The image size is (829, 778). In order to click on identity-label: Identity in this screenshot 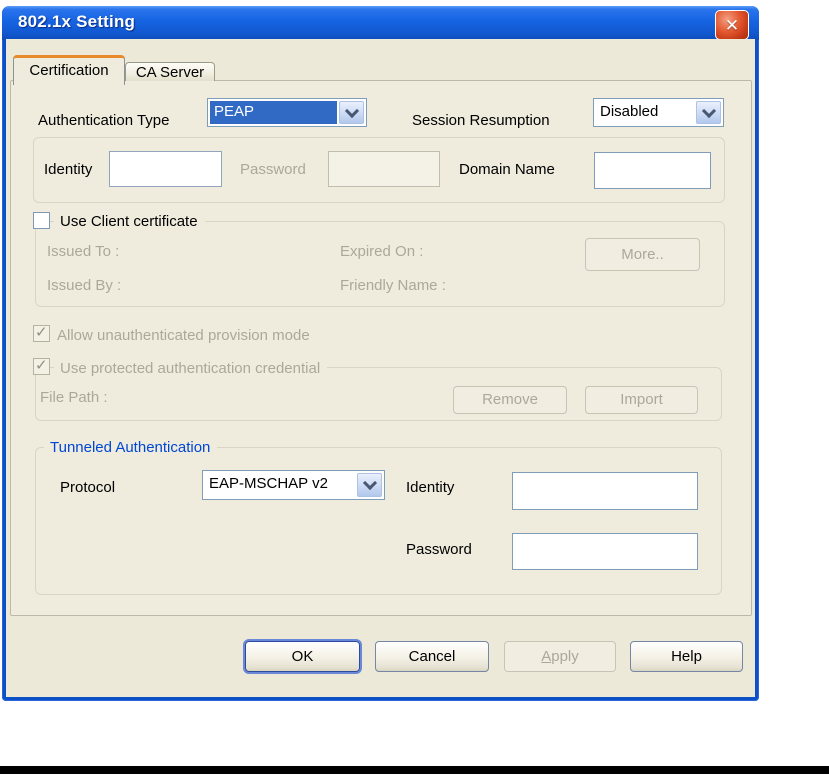, I will do `click(68, 169)`.